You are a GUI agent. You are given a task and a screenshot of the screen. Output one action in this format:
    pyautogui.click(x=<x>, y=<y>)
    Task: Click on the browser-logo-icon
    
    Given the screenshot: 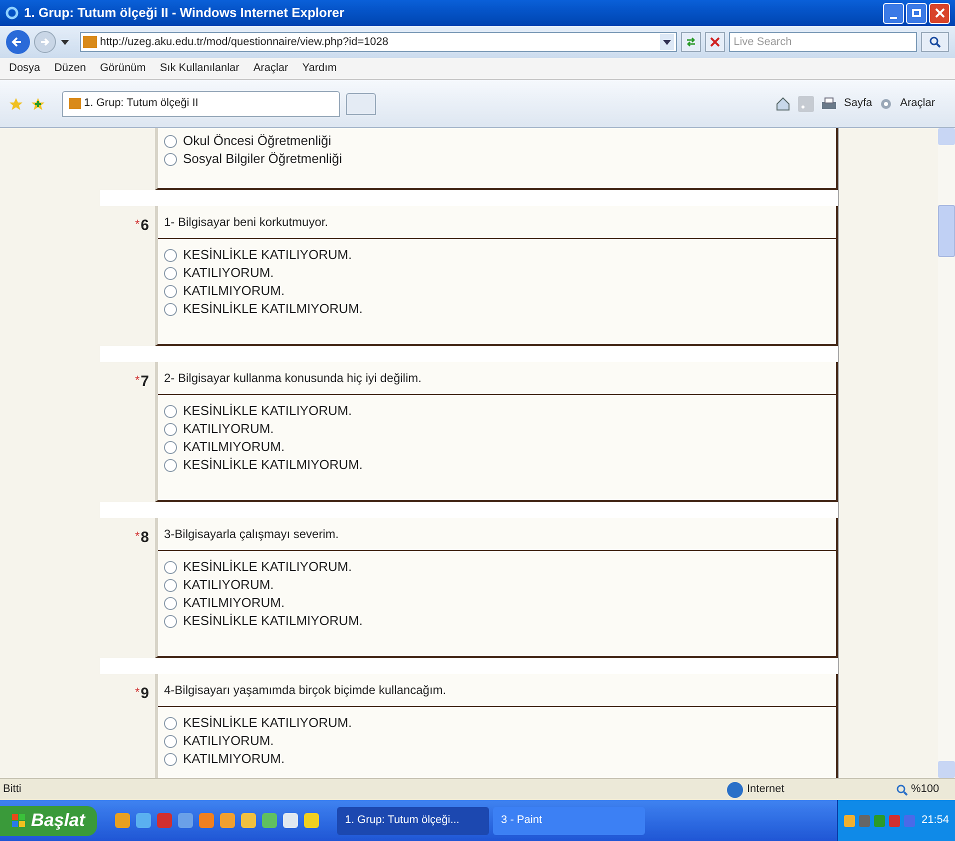 What is the action you would take?
    pyautogui.click(x=12, y=13)
    